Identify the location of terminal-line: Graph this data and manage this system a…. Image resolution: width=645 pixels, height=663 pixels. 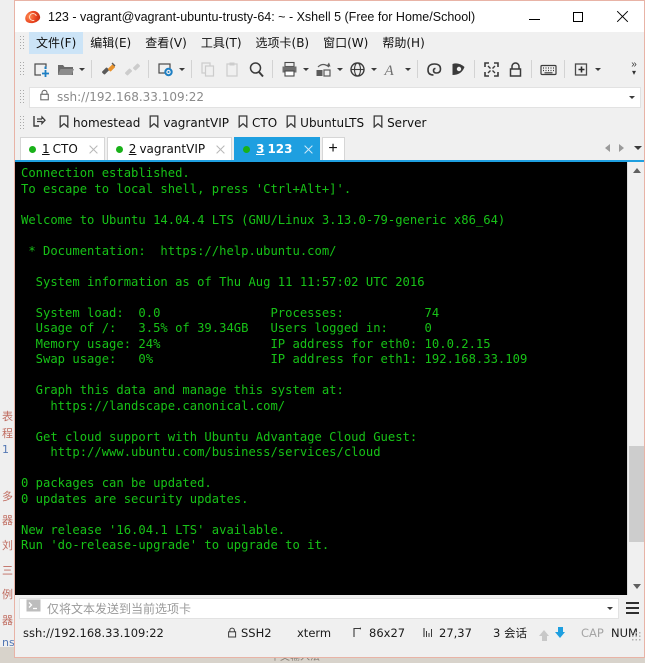
(182, 390).